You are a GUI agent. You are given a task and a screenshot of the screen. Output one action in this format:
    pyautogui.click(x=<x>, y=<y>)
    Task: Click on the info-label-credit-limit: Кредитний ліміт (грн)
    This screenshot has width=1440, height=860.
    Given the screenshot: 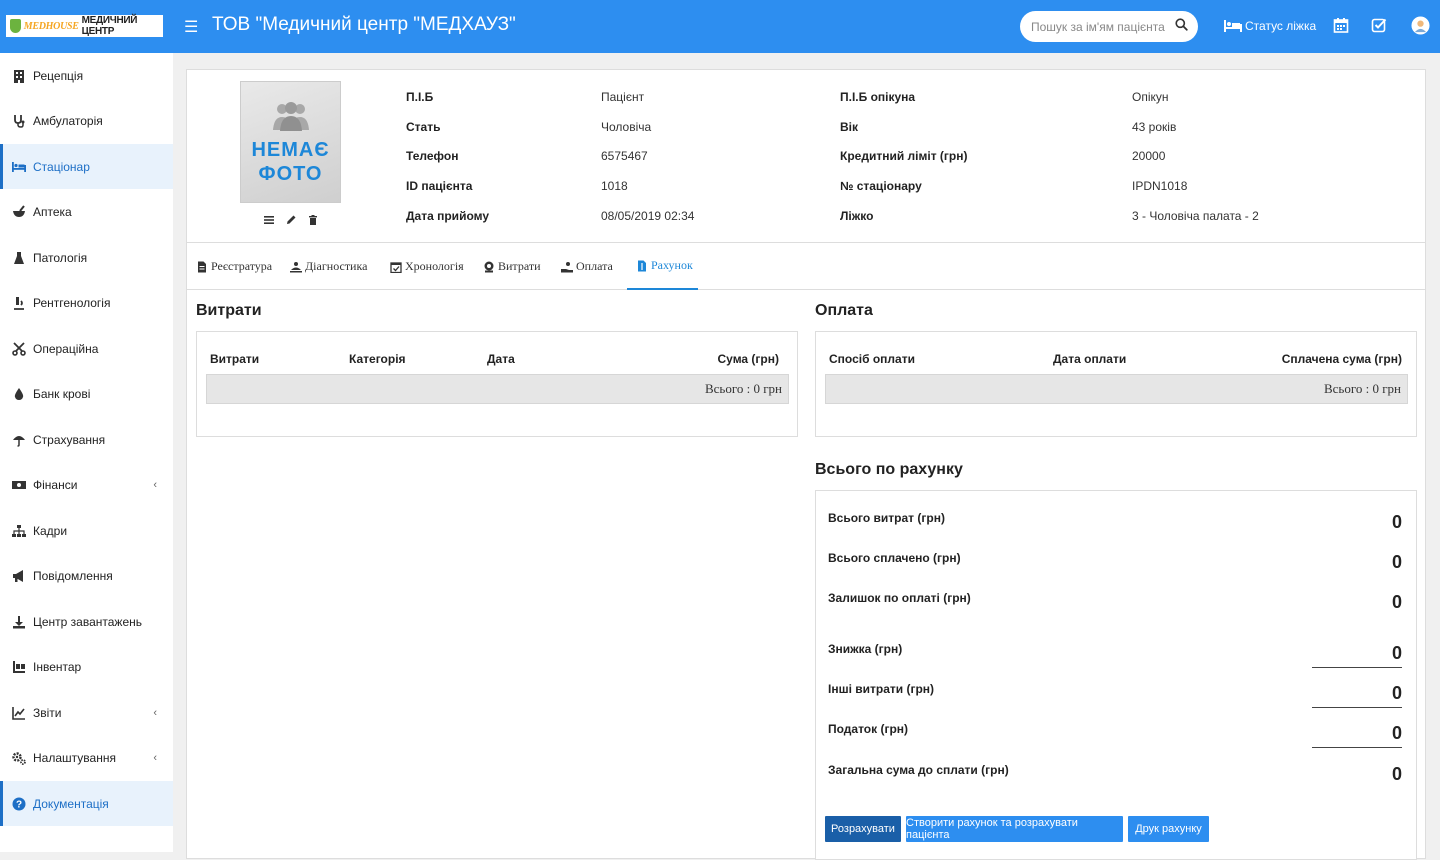 What is the action you would take?
    pyautogui.click(x=904, y=156)
    